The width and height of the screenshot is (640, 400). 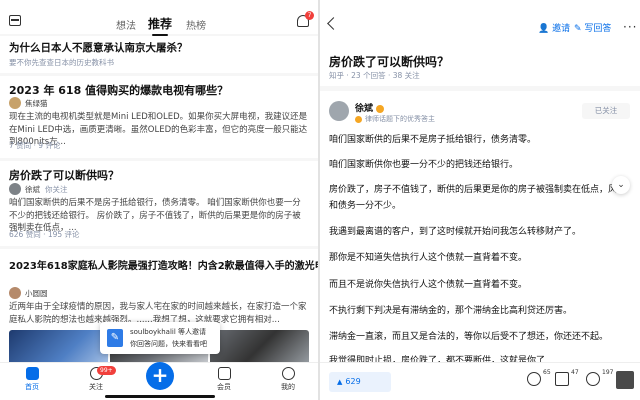 I want to click on section-divider, so click(x=480, y=88).